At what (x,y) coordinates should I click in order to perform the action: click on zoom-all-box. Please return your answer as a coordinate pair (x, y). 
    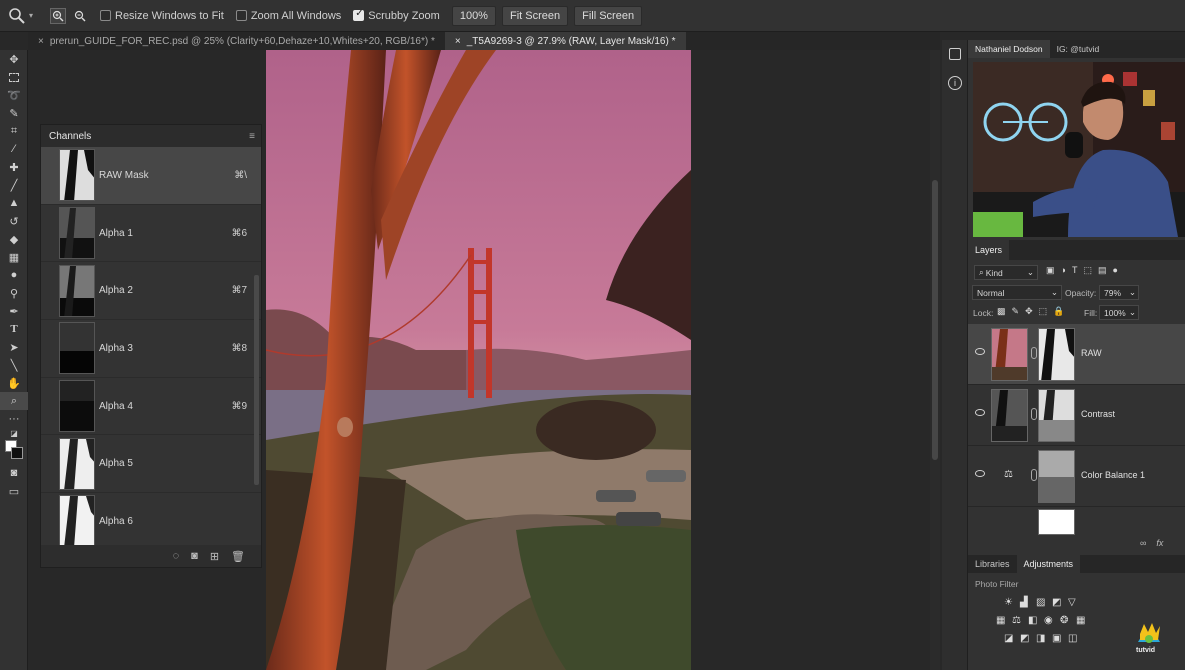
    Looking at the image, I should click on (241, 15).